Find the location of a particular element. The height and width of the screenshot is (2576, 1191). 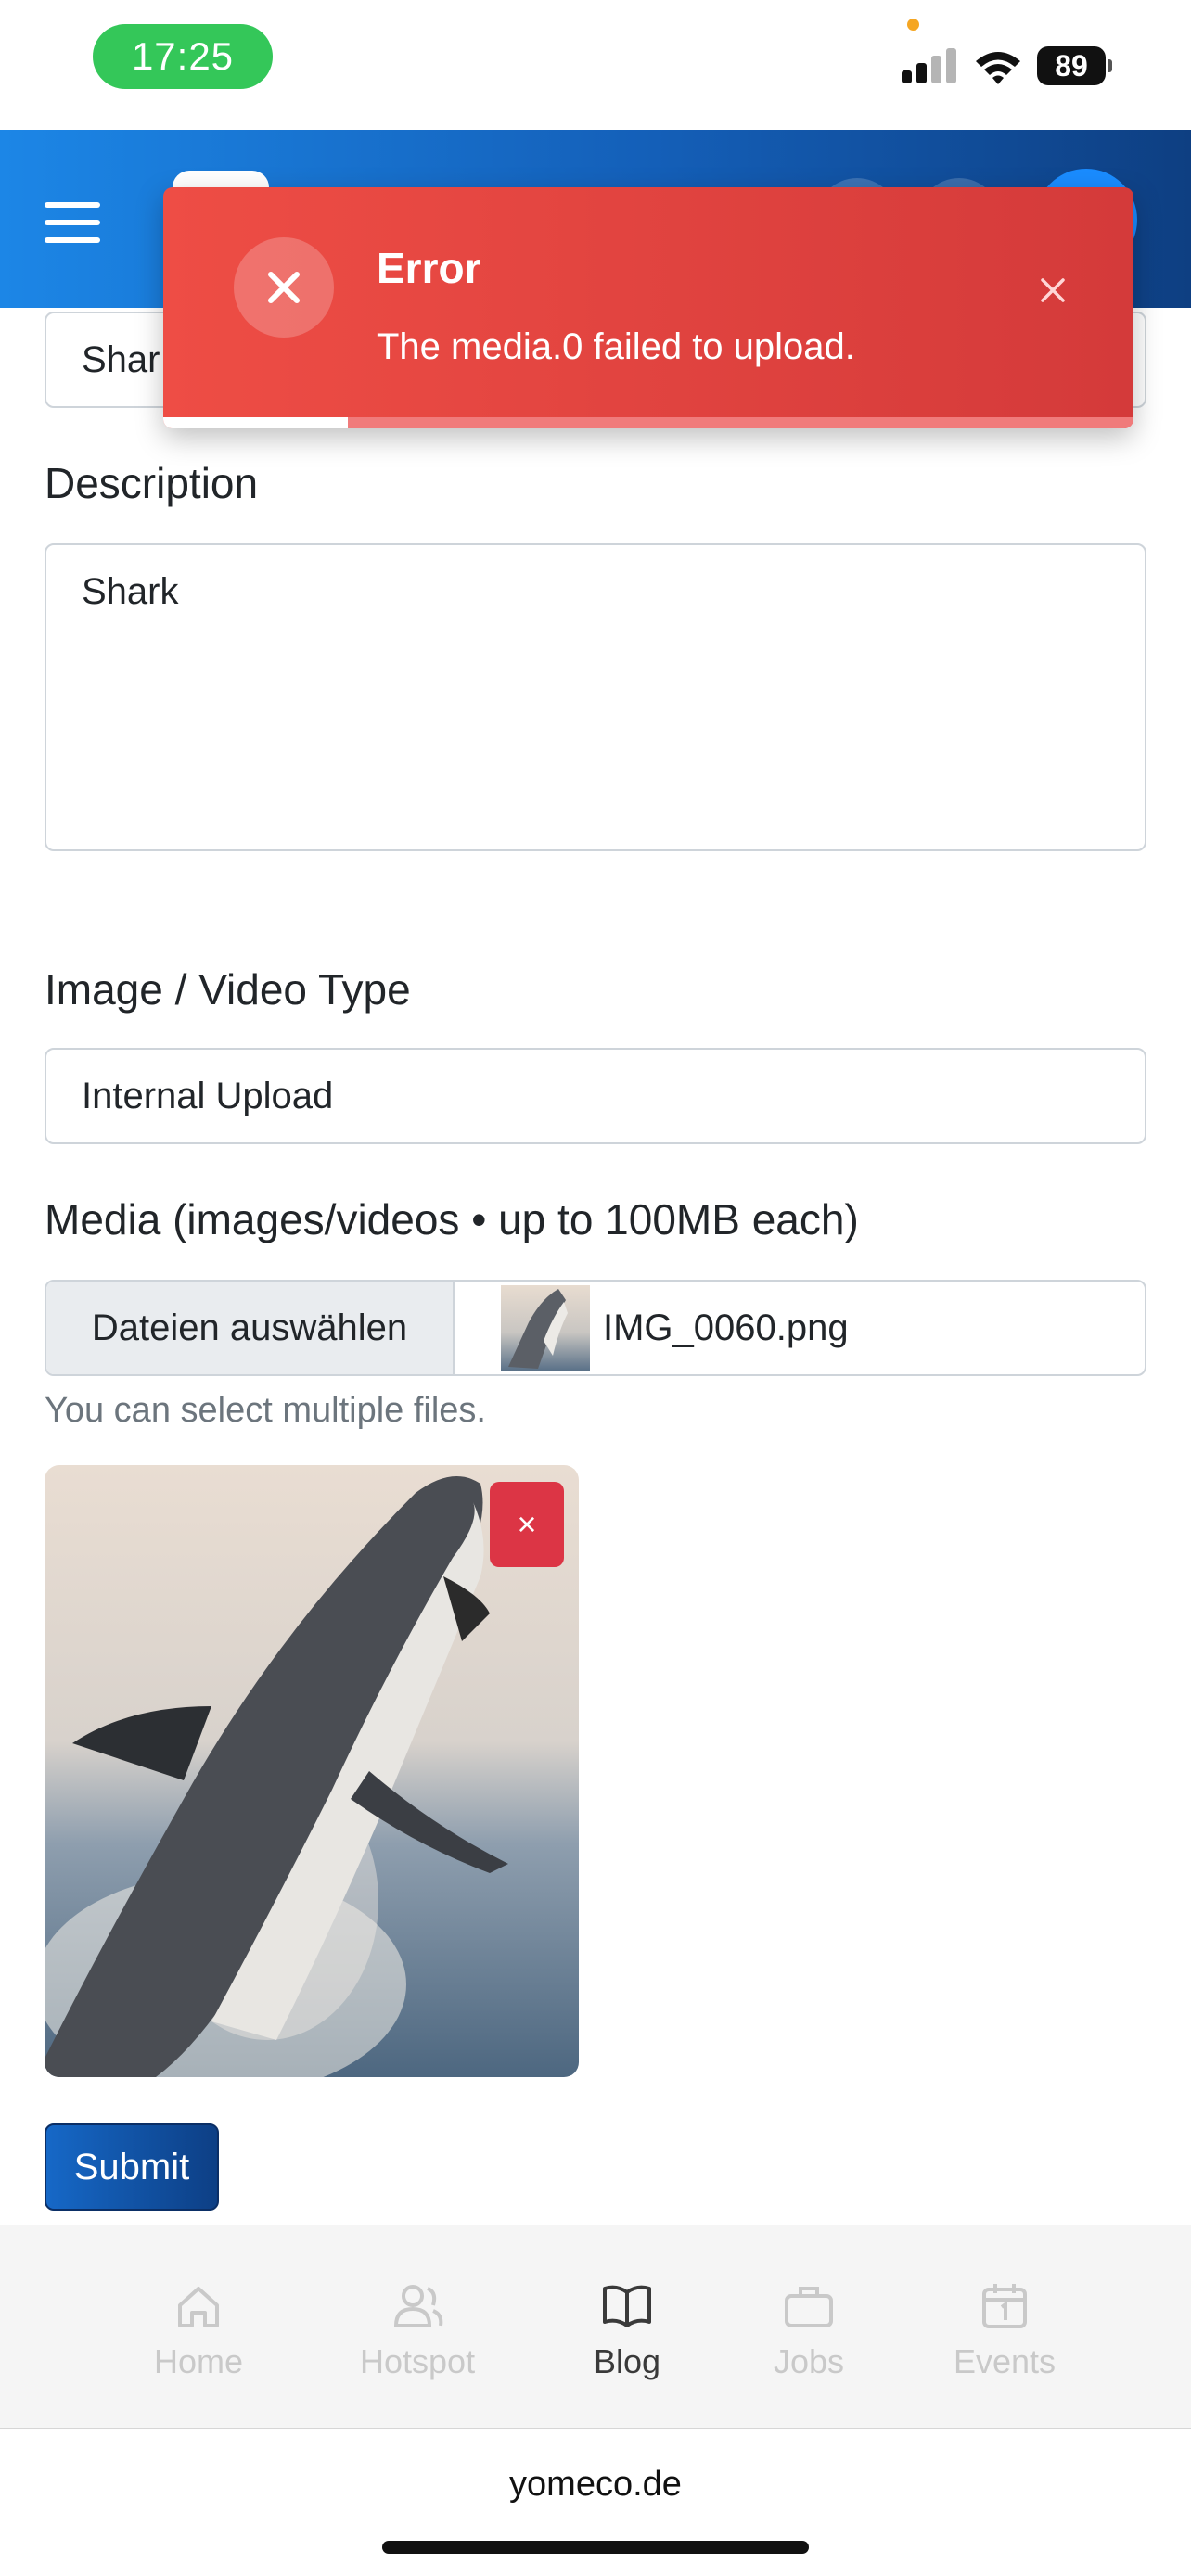

file-input: Dateien auswählen IMG_0060.png is located at coordinates (595, 1328).